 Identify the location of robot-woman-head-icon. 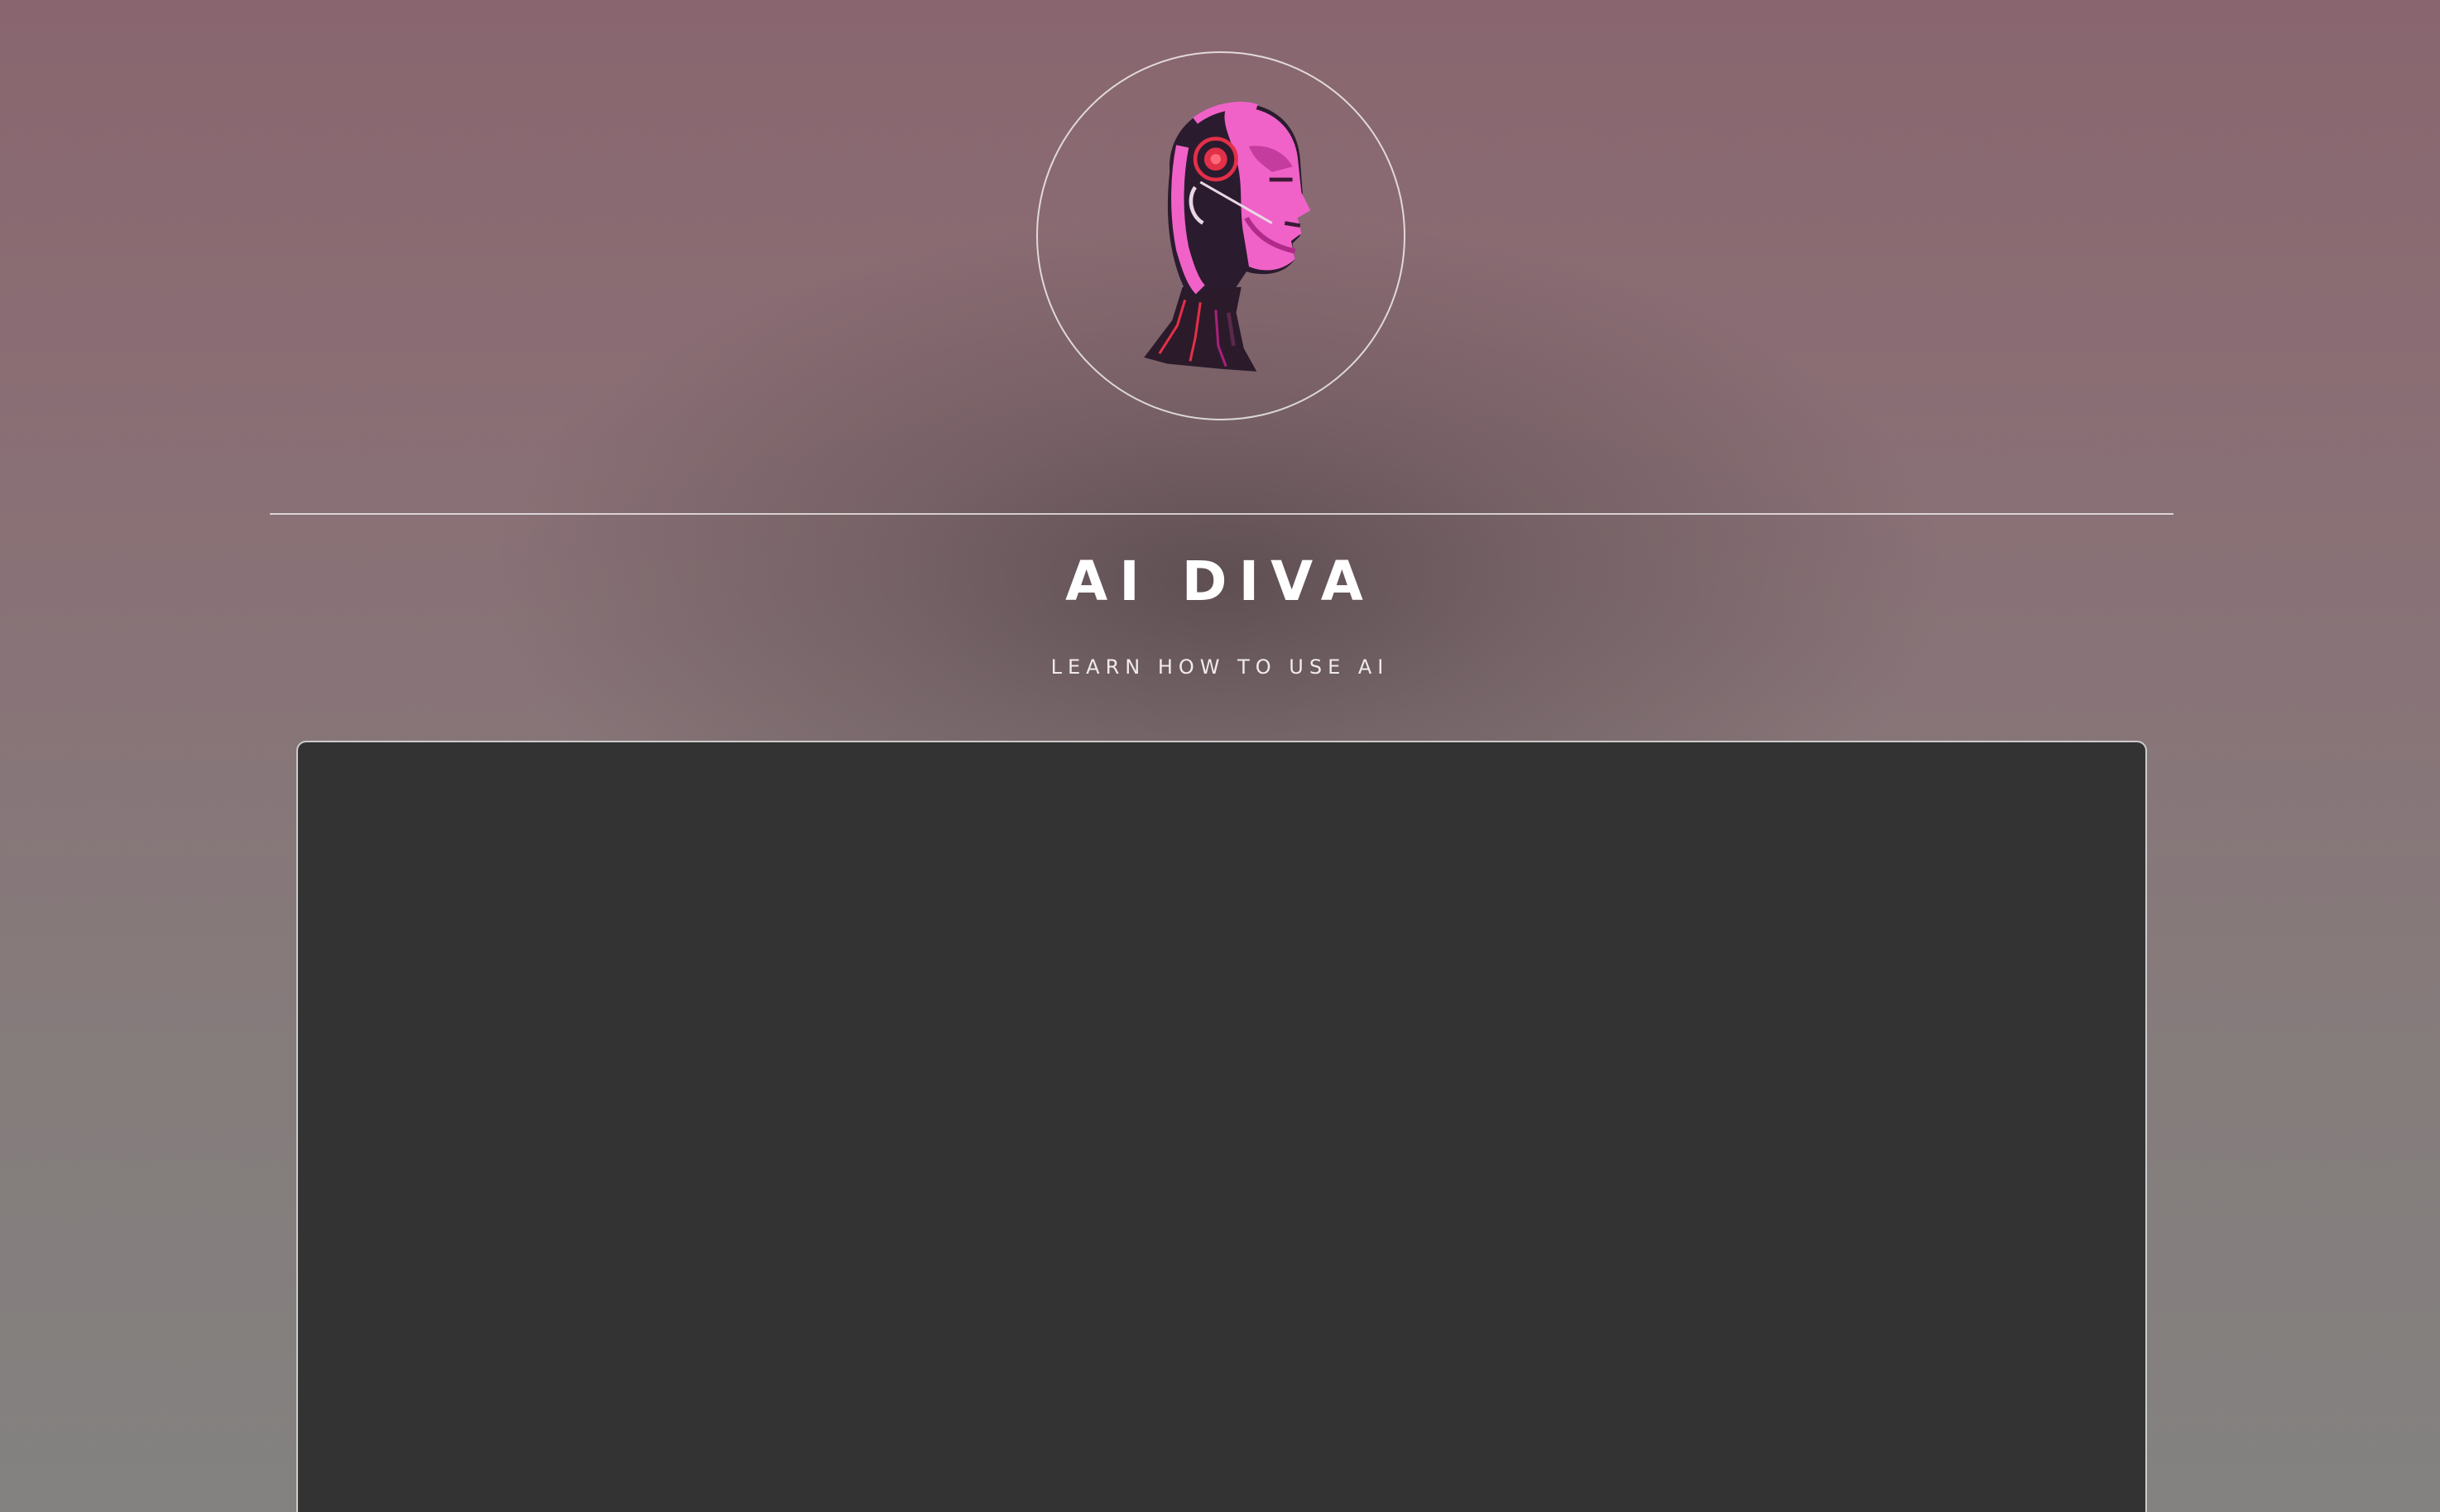
(1228, 236).